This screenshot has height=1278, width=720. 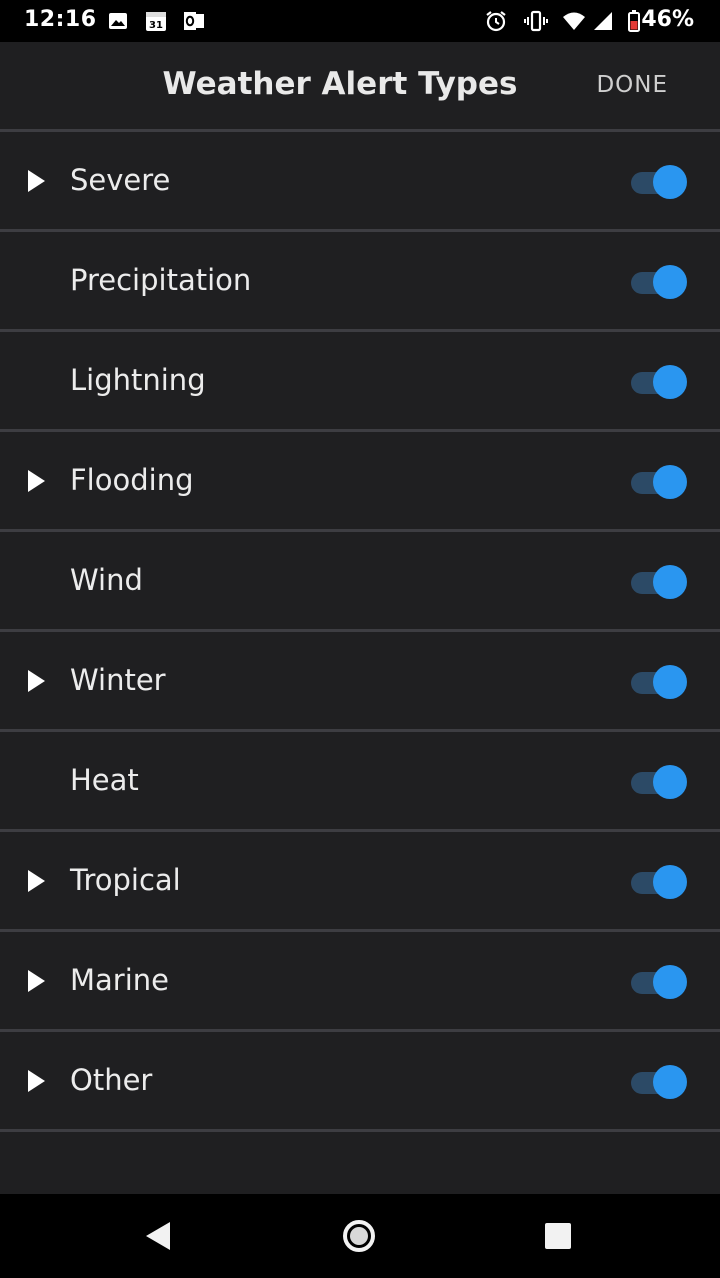 I want to click on navigation-bar, so click(x=360, y=1236).